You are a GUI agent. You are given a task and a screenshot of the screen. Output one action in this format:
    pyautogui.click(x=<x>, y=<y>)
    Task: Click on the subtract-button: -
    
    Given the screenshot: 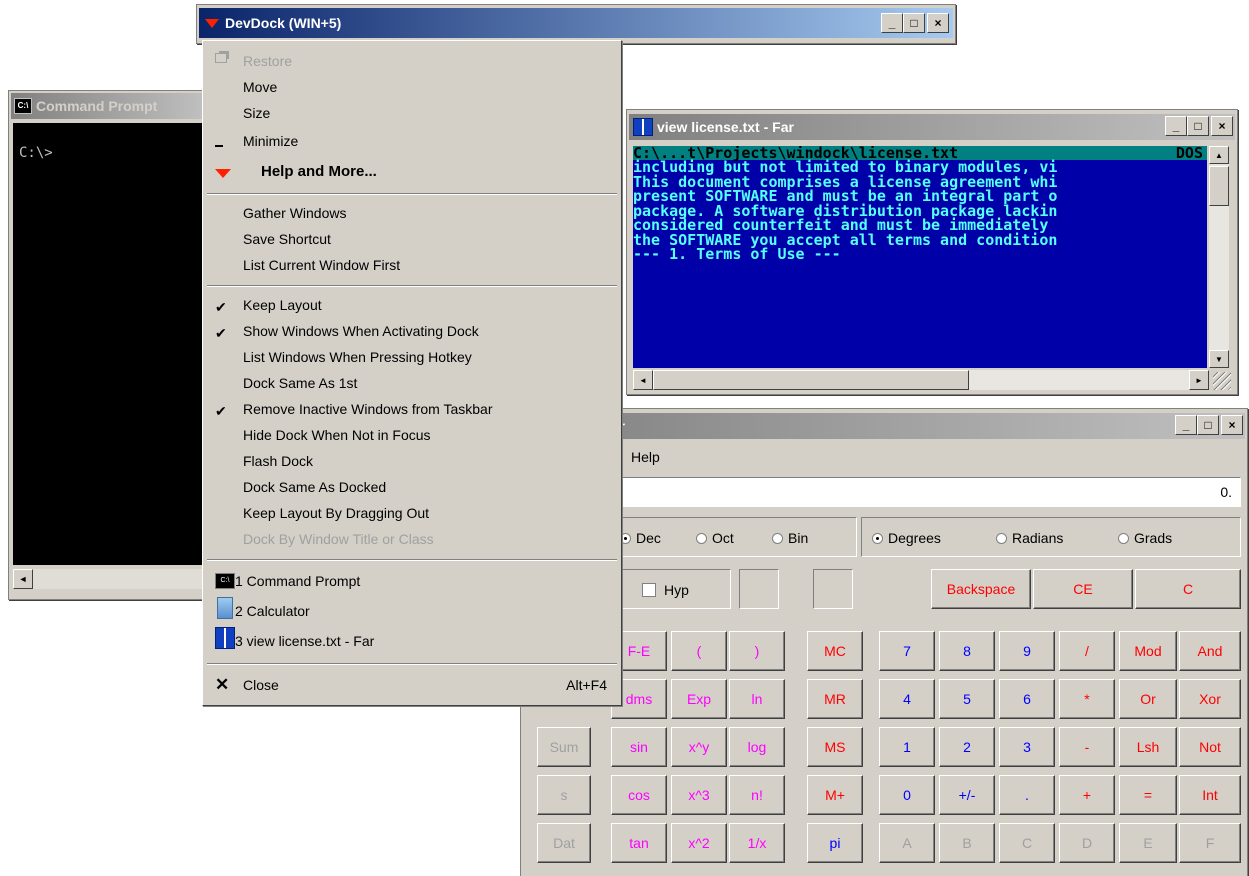 What is the action you would take?
    pyautogui.click(x=1087, y=747)
    